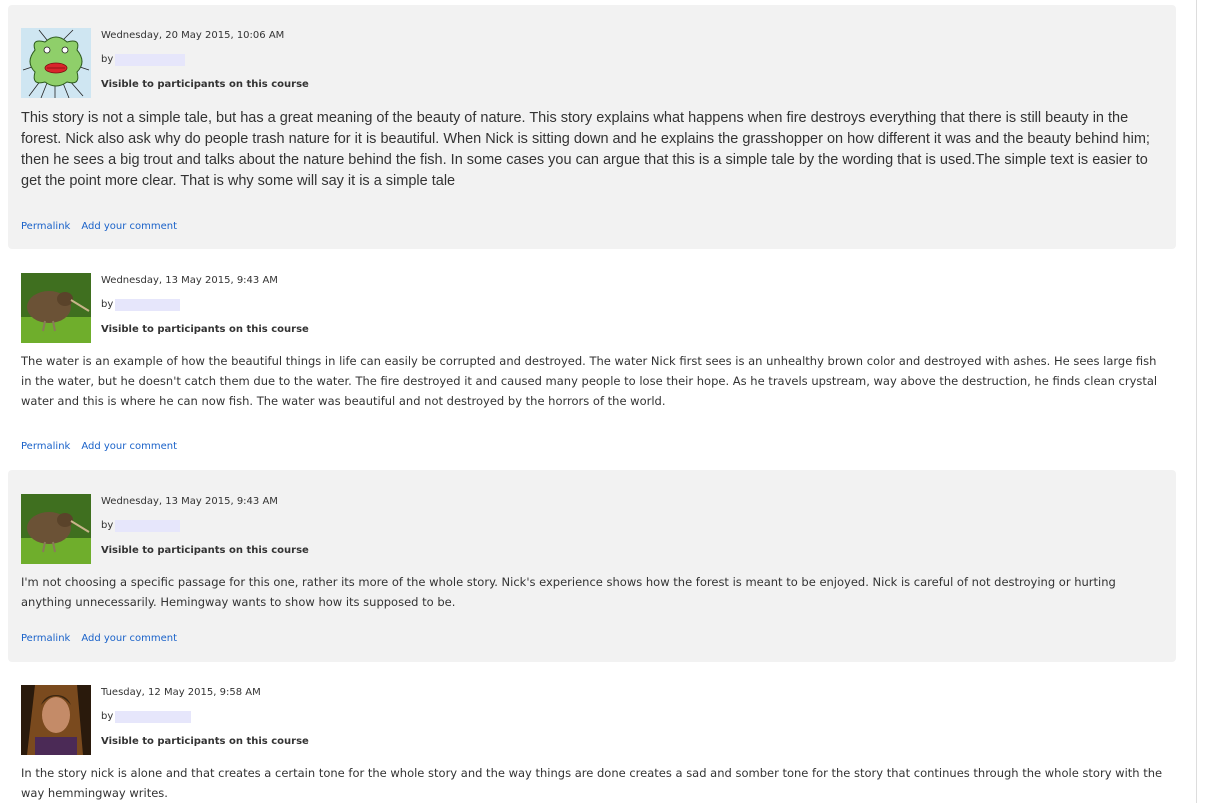 The image size is (1205, 803). Describe the element at coordinates (56, 720) in the screenshot. I see `person-photo-avatar` at that location.